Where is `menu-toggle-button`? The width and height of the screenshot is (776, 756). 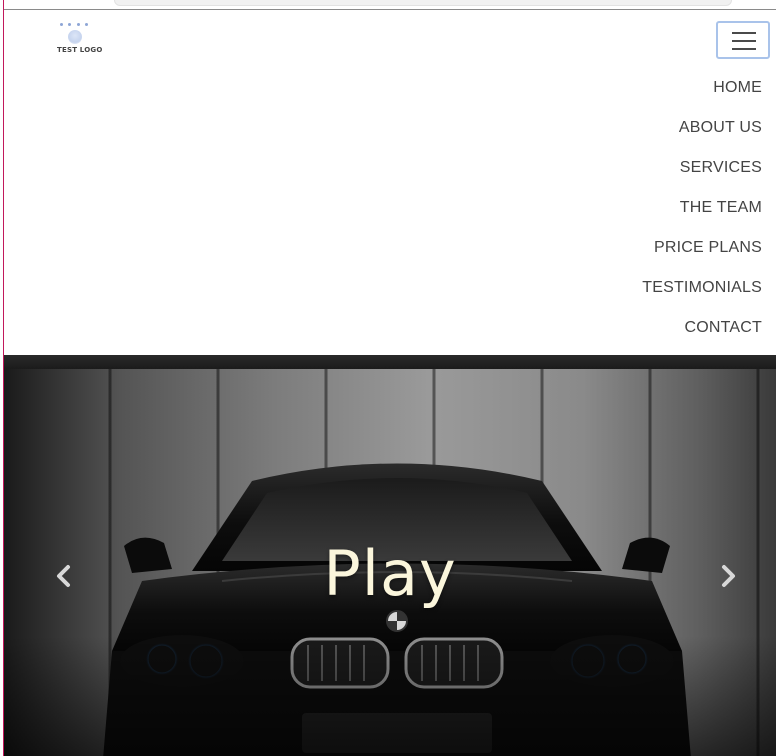 menu-toggle-button is located at coordinates (743, 40).